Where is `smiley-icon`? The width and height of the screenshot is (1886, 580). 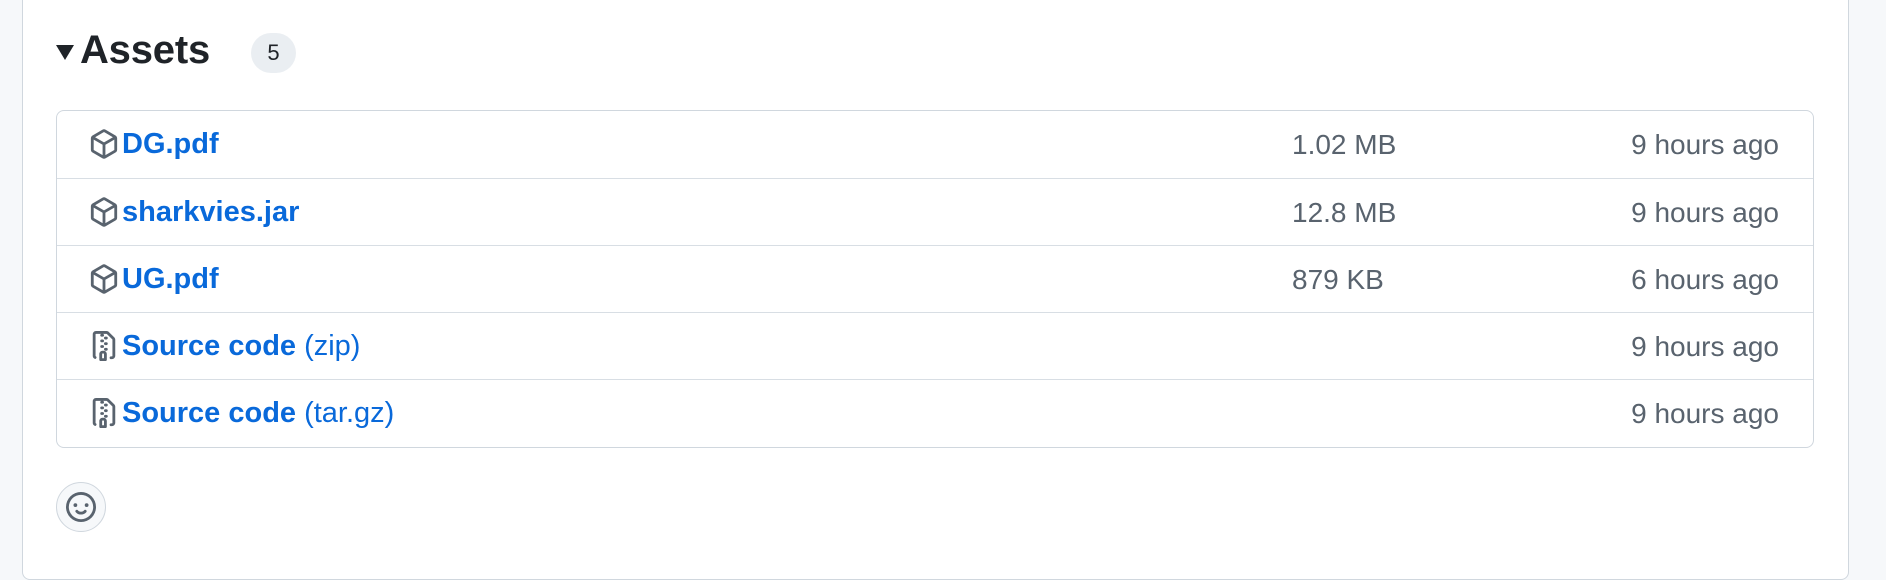 smiley-icon is located at coordinates (81, 507).